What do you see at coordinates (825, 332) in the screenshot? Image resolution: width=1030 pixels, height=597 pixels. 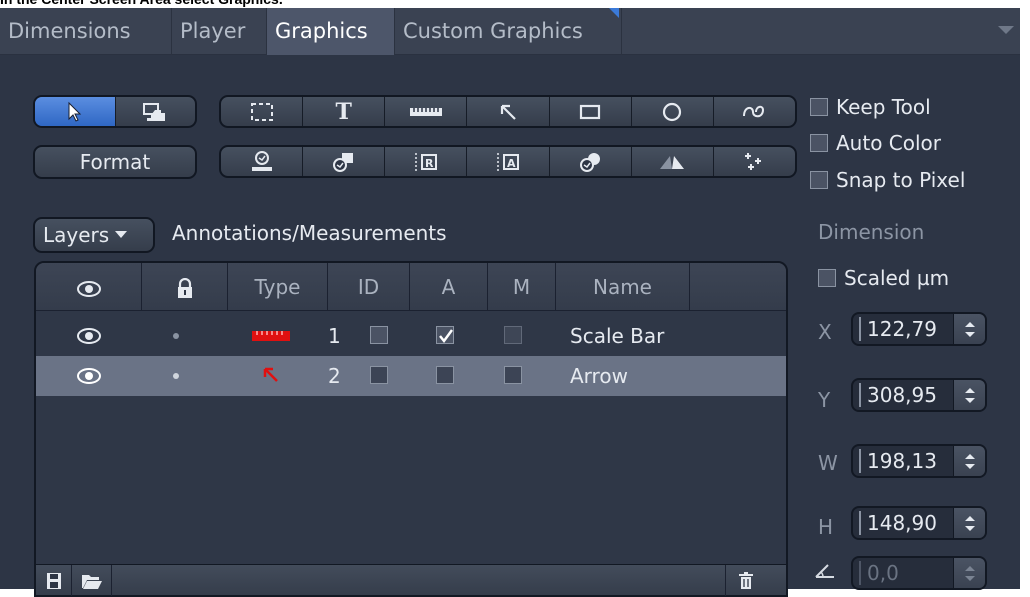 I see `x-label: X` at bounding box center [825, 332].